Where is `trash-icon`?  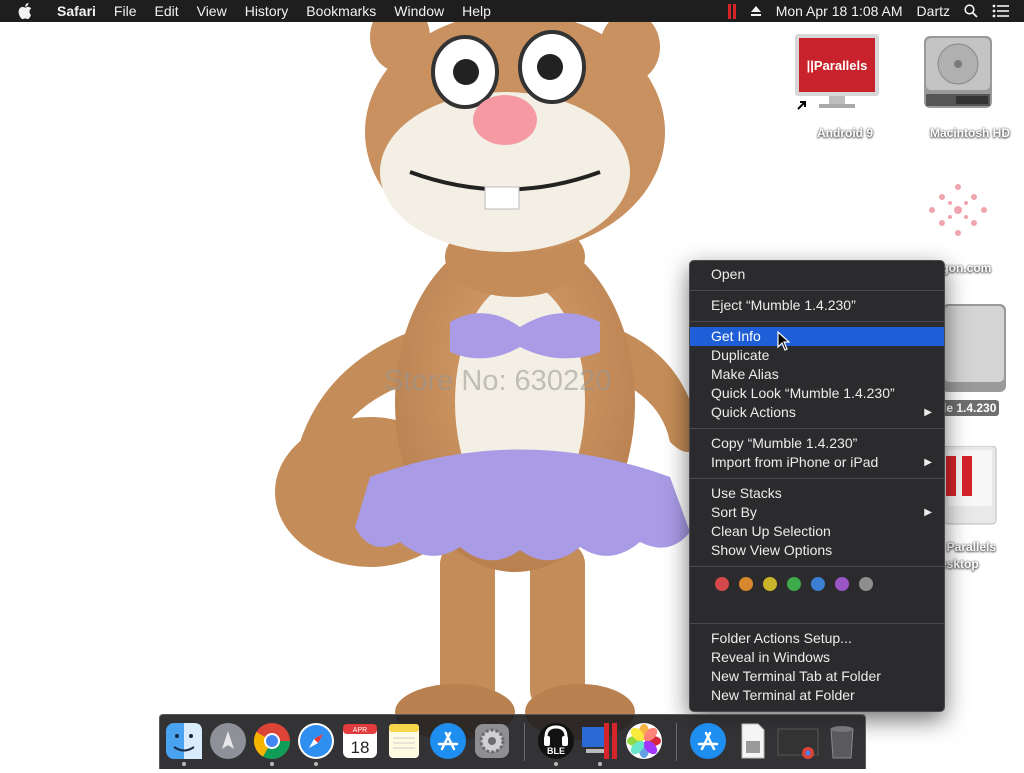 trash-icon is located at coordinates (842, 742).